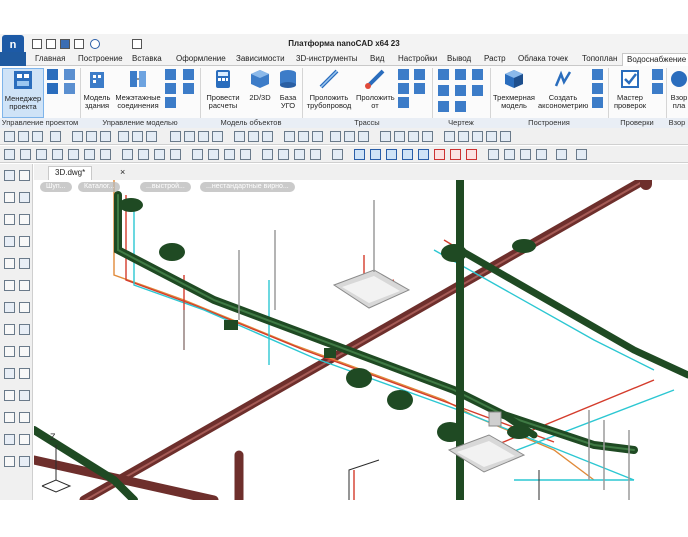  Describe the element at coordinates (460, 106) in the screenshot. I see `drawing-h-icon` at that location.